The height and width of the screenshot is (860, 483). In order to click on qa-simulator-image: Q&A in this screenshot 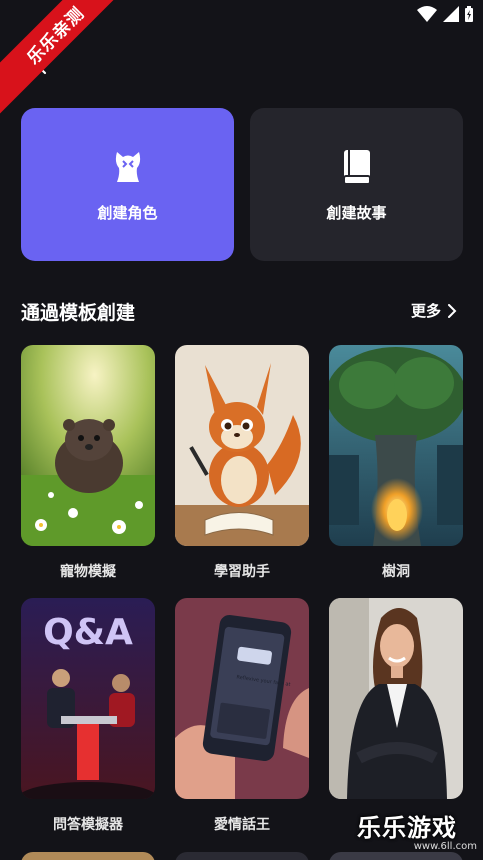, I will do `click(88, 698)`.